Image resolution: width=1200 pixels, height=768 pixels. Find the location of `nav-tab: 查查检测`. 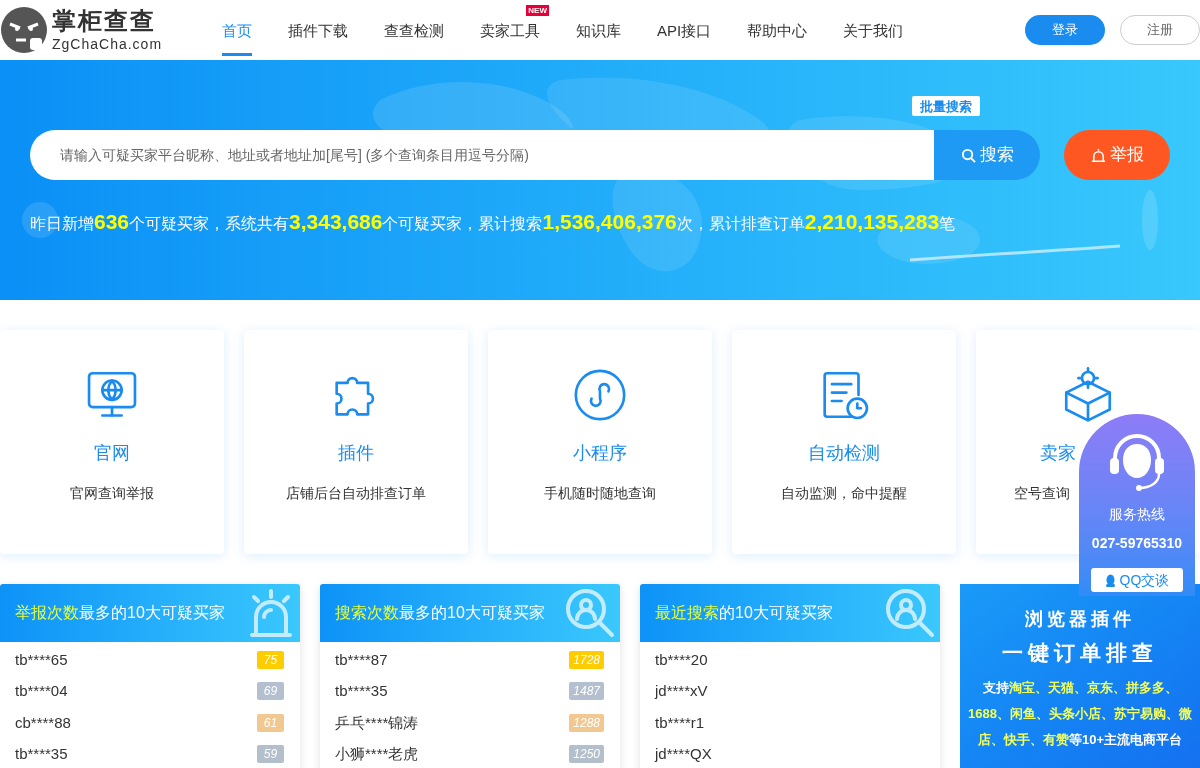

nav-tab: 查查检测 is located at coordinates (414, 30).